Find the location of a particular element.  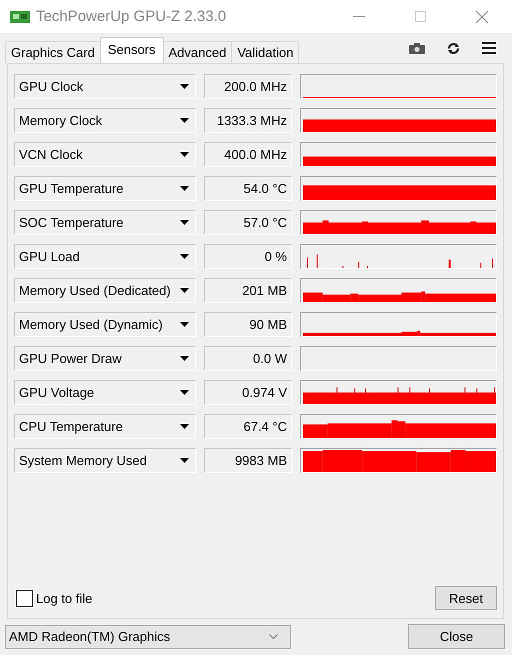

sensor-value: 400.0 MHz is located at coordinates (248, 154).